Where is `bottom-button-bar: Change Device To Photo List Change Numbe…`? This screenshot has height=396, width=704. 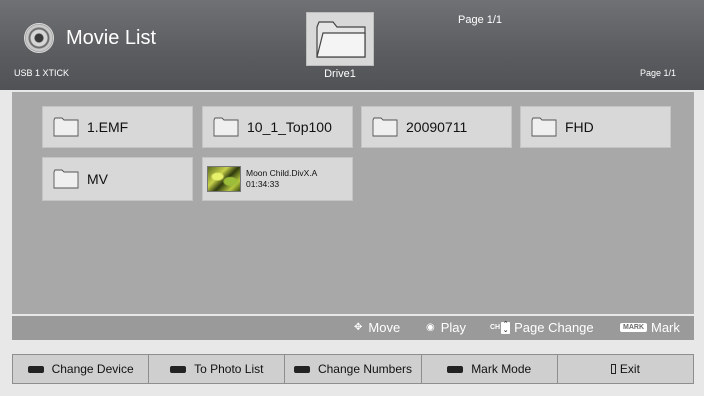 bottom-button-bar: Change Device To Photo List Change Numbe… is located at coordinates (353, 369).